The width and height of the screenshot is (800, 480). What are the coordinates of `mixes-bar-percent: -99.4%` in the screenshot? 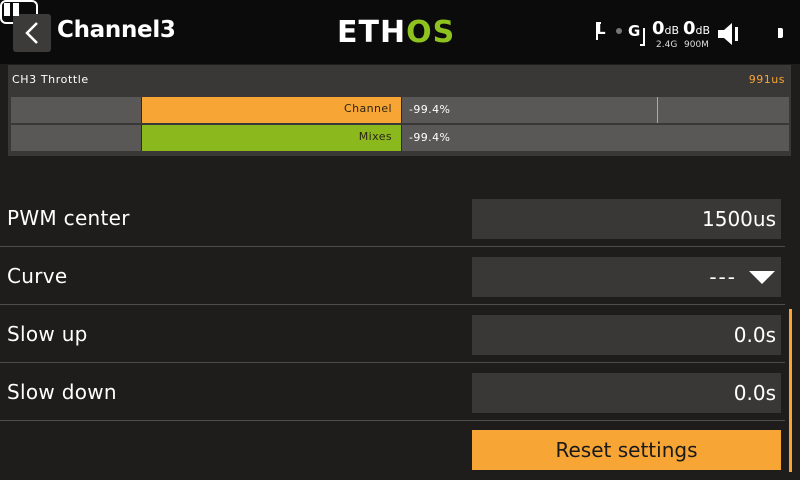 It's located at (430, 137).